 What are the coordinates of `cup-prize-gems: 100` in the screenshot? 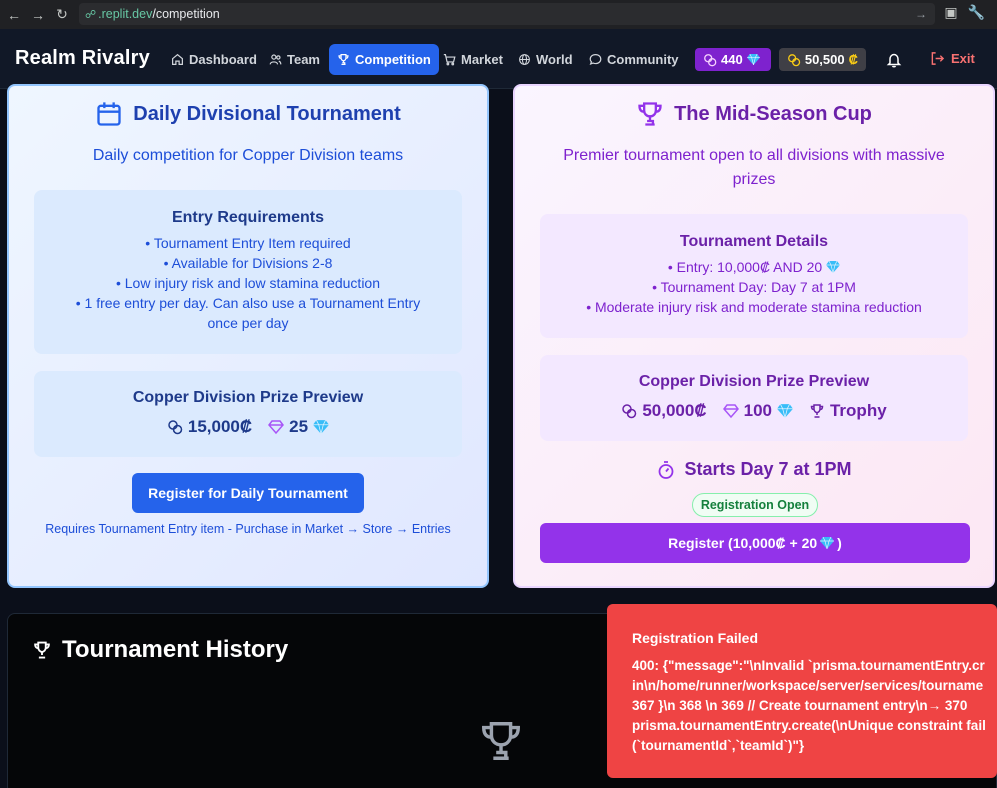 It's located at (757, 411).